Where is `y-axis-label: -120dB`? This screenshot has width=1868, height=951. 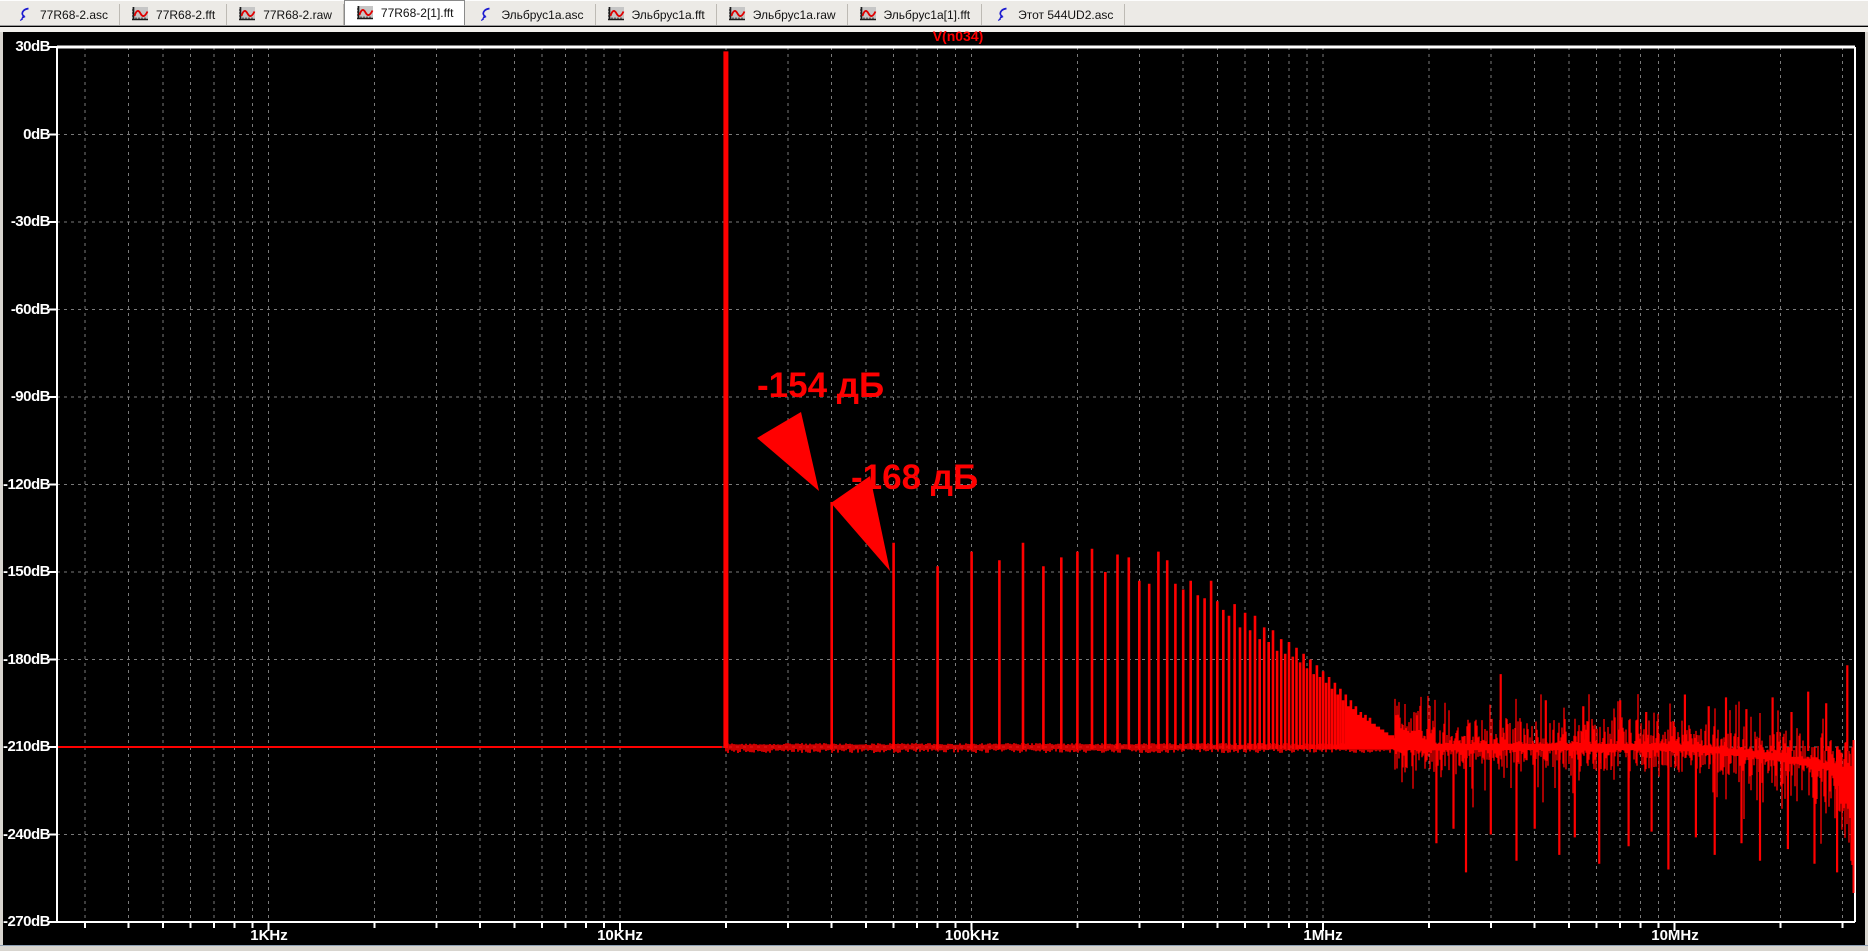 y-axis-label: -120dB is located at coordinates (26, 484).